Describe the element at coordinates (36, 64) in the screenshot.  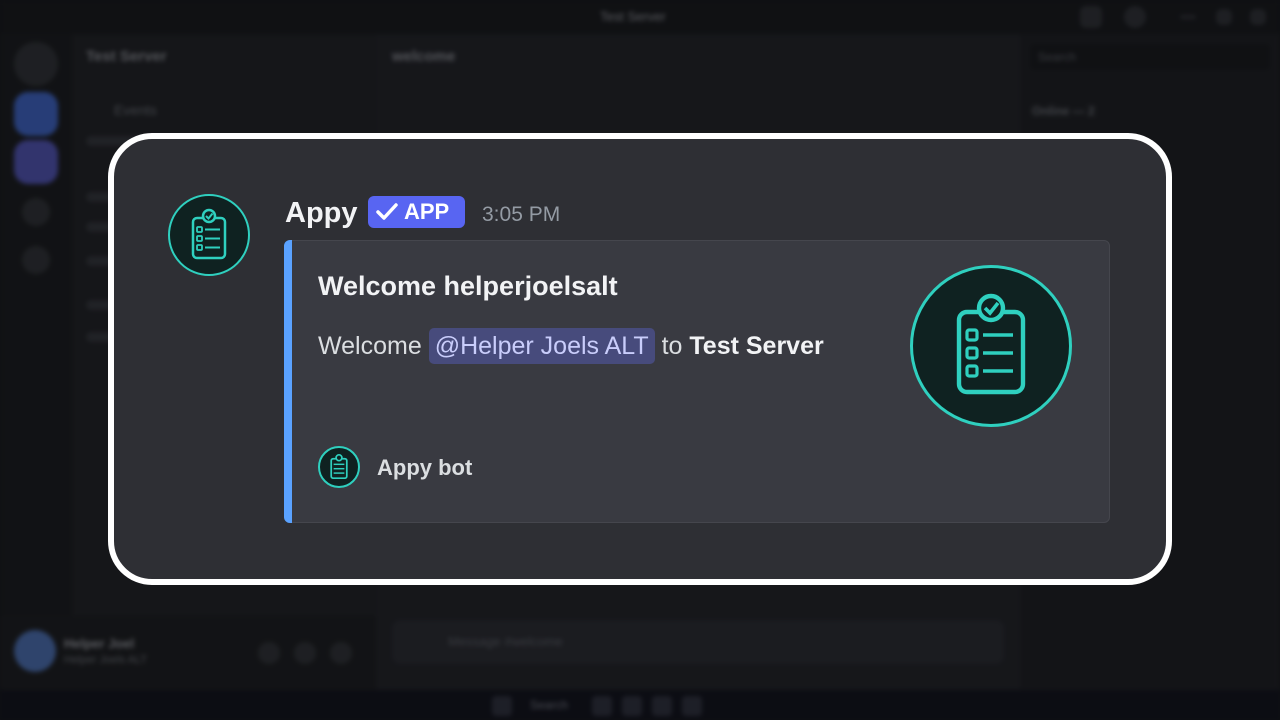
I see `discord-home-icon` at that location.